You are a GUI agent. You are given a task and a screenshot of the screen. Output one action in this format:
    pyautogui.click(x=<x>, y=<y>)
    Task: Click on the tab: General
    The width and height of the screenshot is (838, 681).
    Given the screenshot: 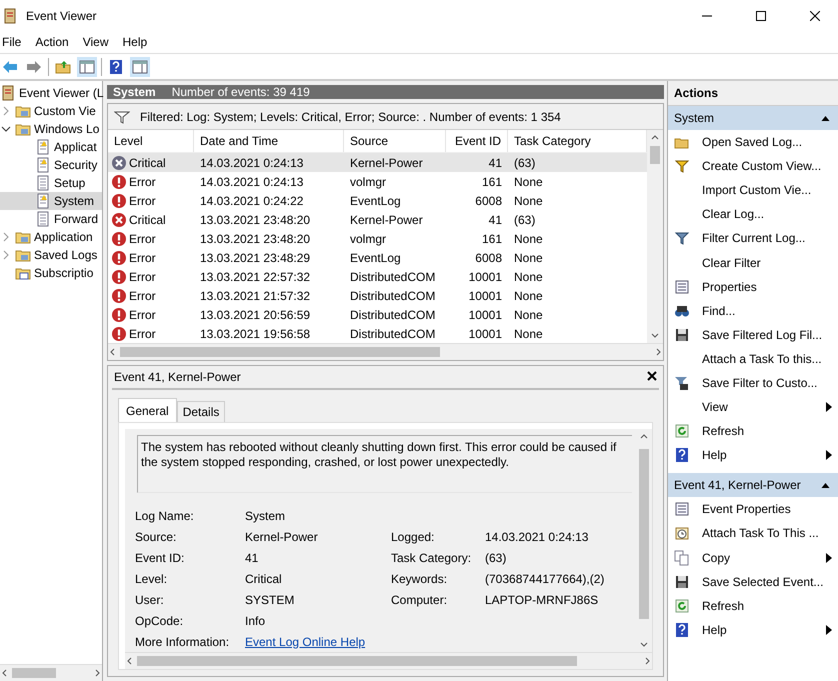 What is the action you would take?
    pyautogui.click(x=147, y=410)
    